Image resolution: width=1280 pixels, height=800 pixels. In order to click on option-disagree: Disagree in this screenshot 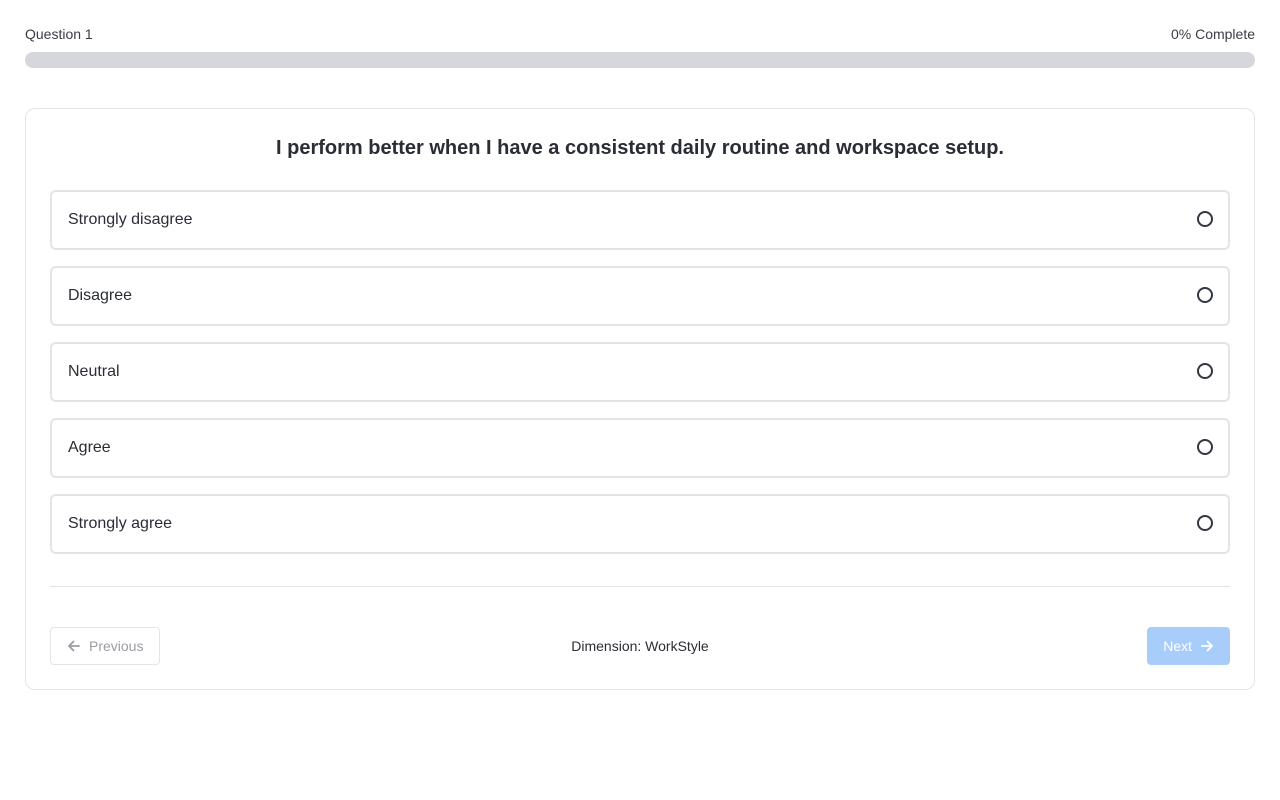, I will do `click(640, 296)`.